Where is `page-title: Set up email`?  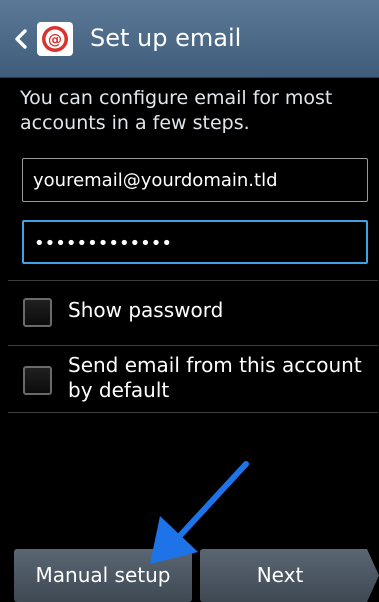 page-title: Set up email is located at coordinates (166, 38).